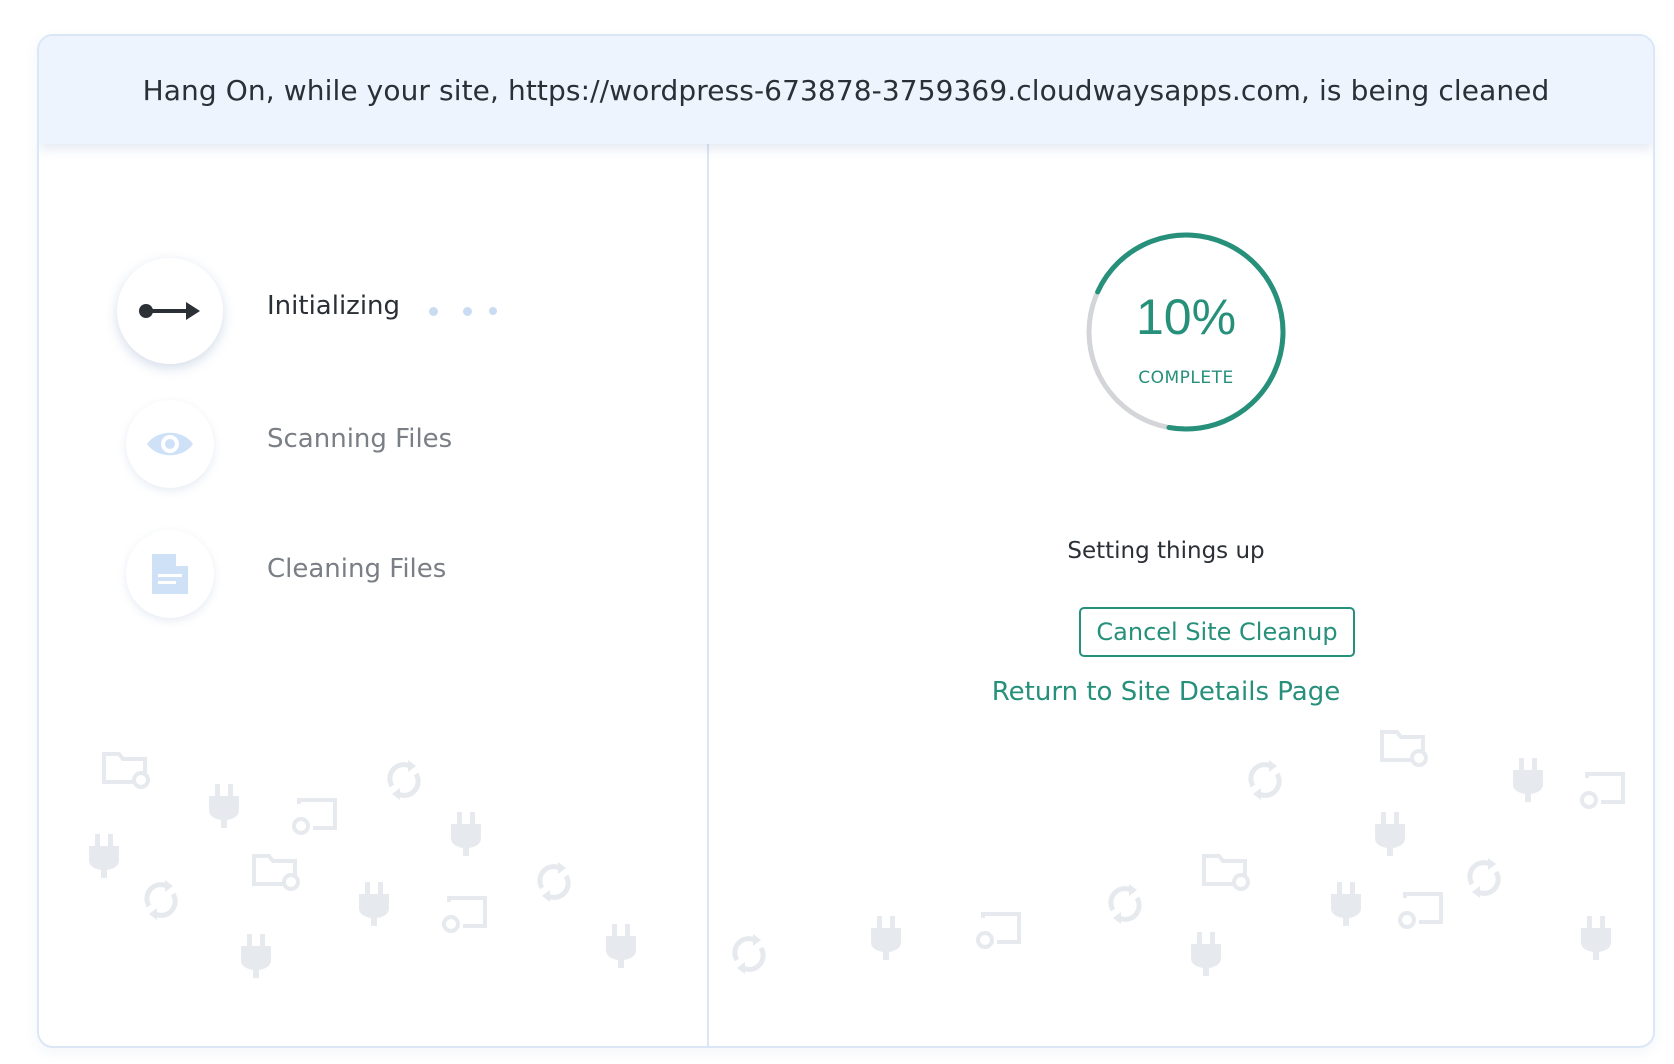 The image size is (1674, 1064). What do you see at coordinates (357, 569) in the screenshot?
I see `step-label-cleaning: Cleaning Files` at bounding box center [357, 569].